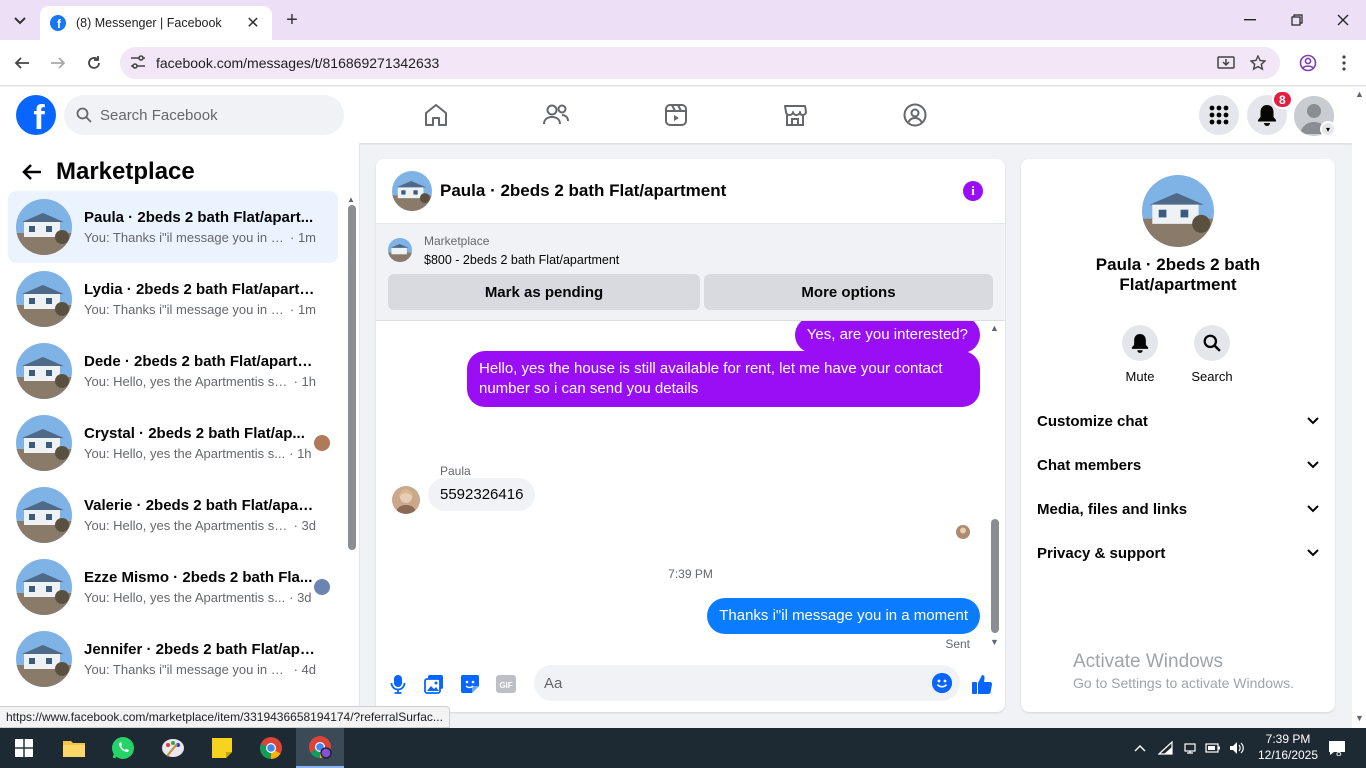  Describe the element at coordinates (253, 23) in the screenshot. I see `tab-close-icon: ✕` at that location.